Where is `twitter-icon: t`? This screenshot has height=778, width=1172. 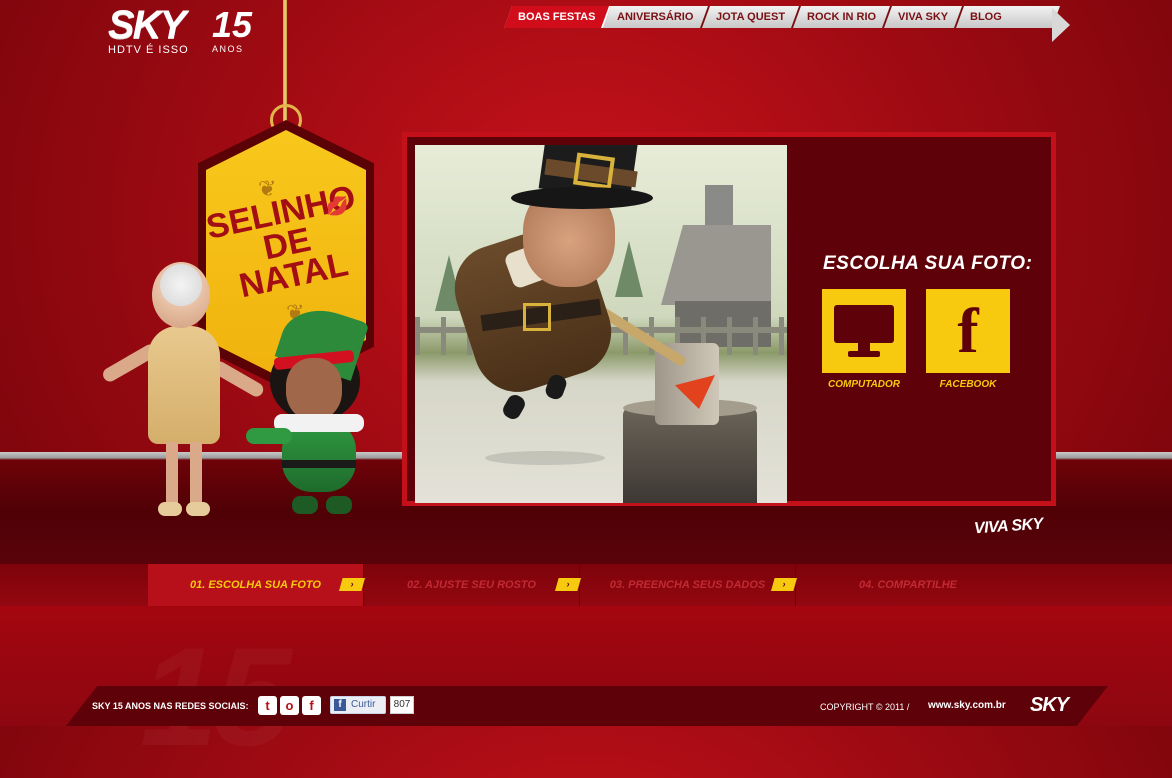 twitter-icon: t is located at coordinates (267, 705).